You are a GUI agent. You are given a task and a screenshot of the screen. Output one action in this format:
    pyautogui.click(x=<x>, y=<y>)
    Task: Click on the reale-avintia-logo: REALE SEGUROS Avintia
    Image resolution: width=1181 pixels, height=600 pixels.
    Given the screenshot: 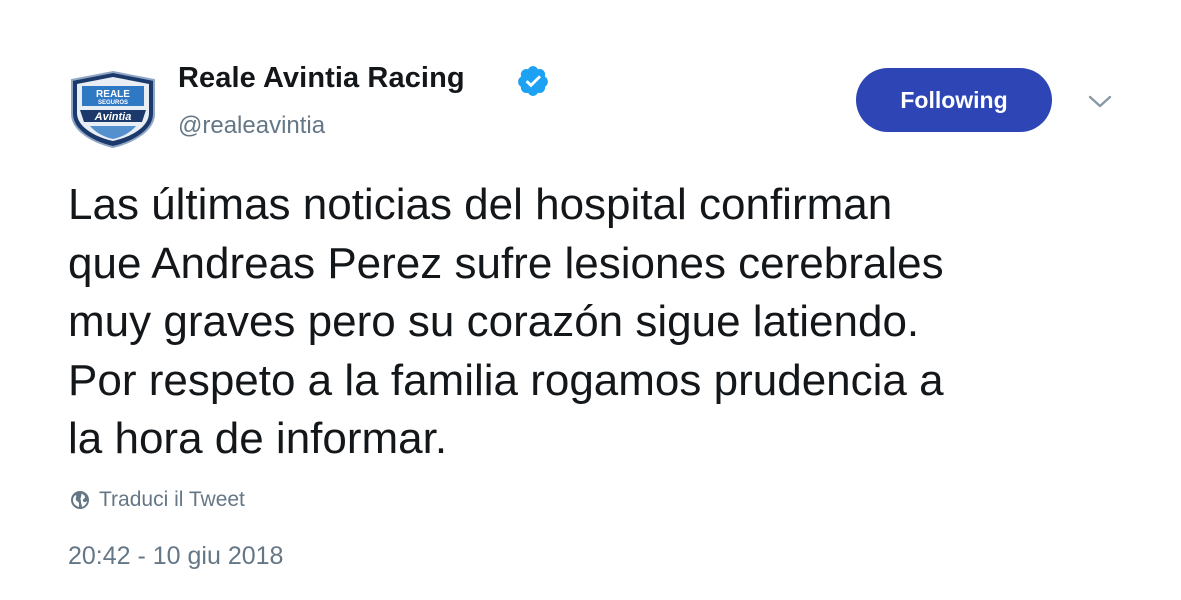 What is the action you would take?
    pyautogui.click(x=113, y=109)
    